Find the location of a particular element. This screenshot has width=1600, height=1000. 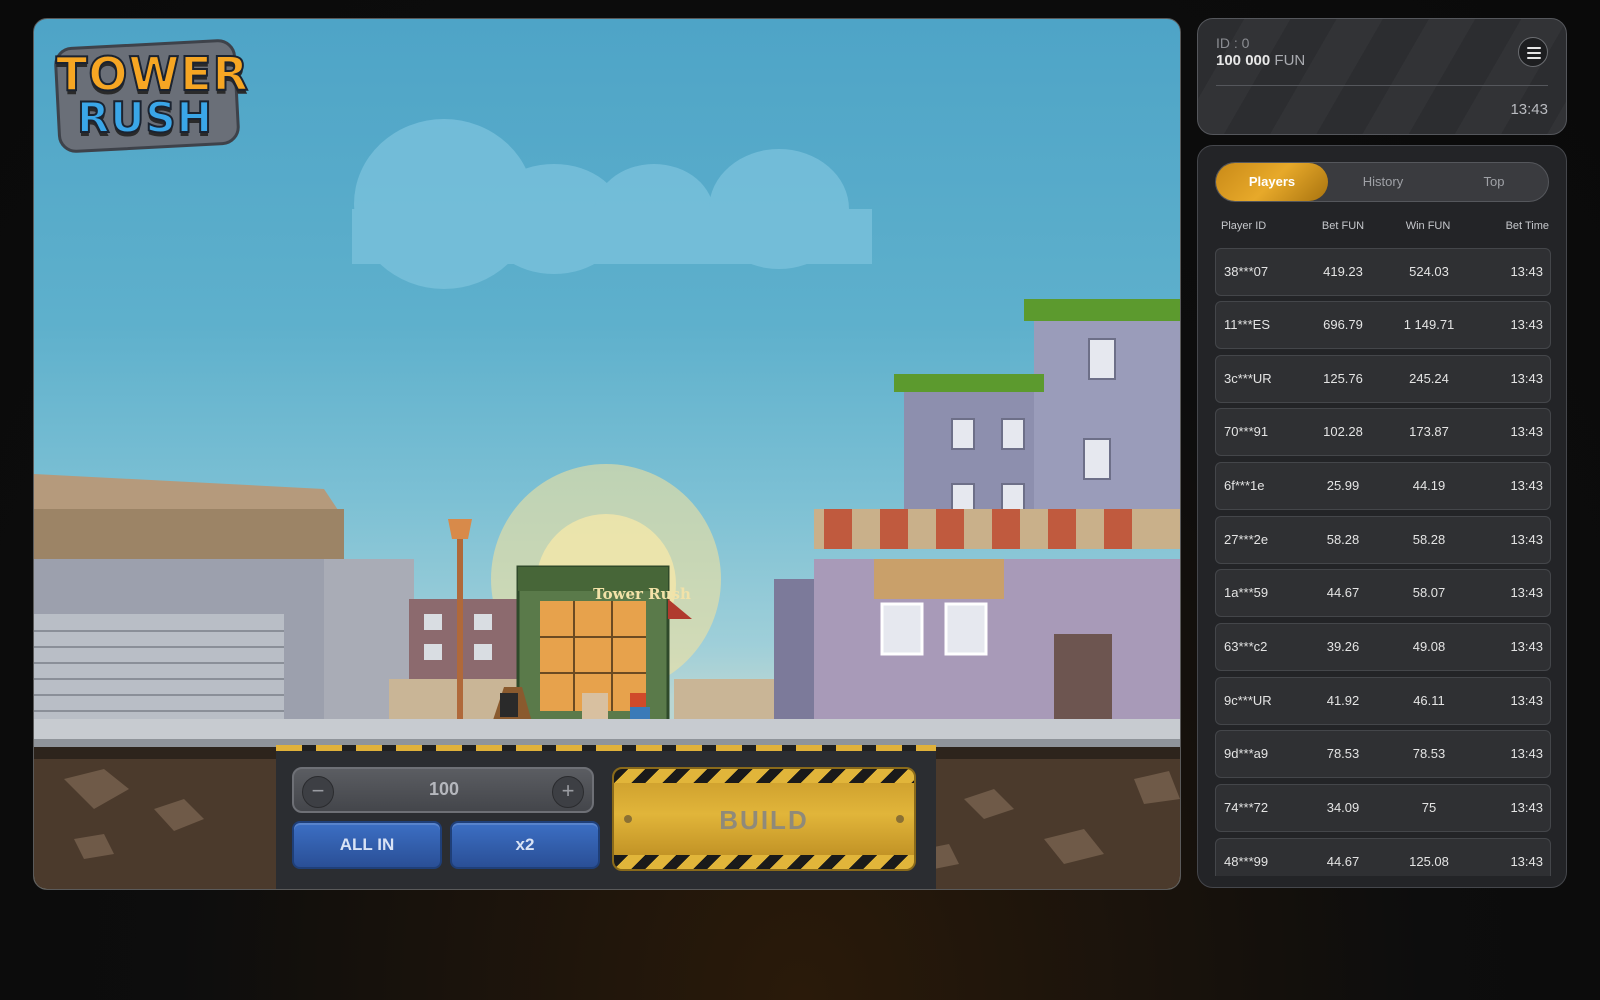

column-header-bet: Bet FUN is located at coordinates (1343, 226).